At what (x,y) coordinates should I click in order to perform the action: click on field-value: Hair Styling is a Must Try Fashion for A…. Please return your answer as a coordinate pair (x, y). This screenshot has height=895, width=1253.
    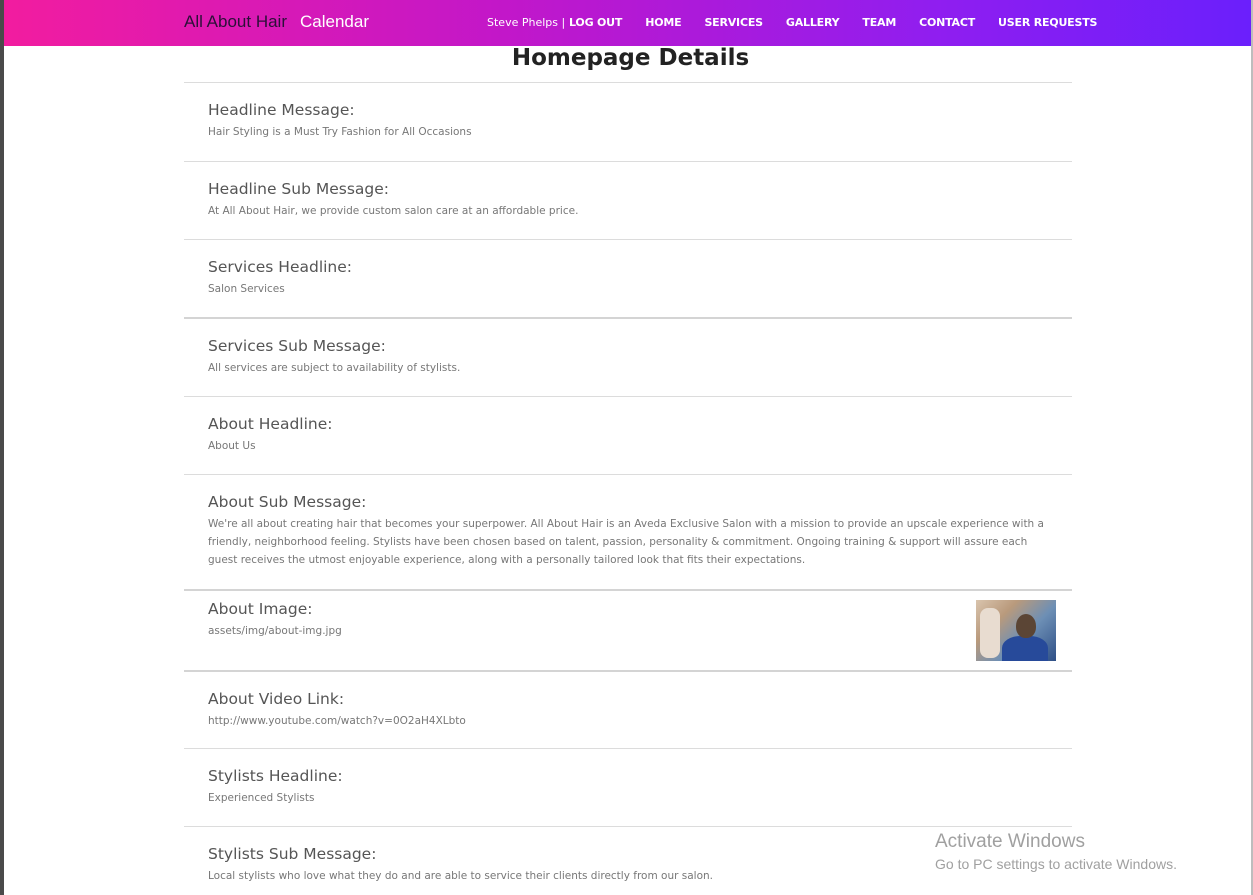
    Looking at the image, I should click on (340, 132).